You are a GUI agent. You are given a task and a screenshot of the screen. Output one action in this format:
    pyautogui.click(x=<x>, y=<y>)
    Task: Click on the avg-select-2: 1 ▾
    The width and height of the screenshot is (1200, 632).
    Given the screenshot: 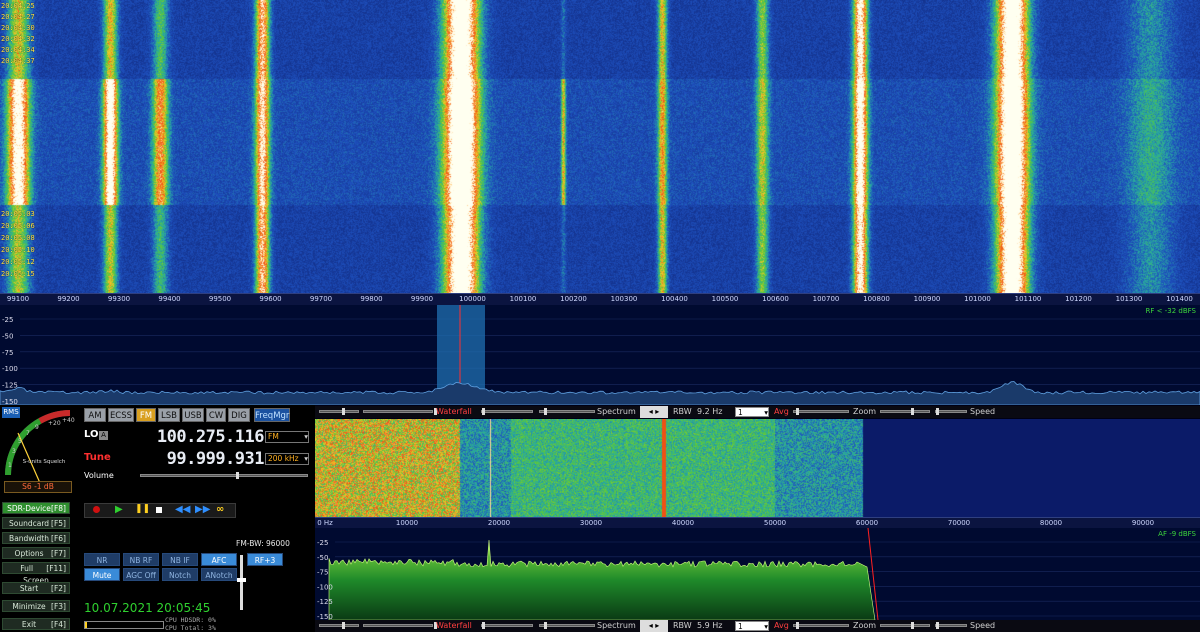 What is the action you would take?
    pyautogui.click(x=752, y=626)
    